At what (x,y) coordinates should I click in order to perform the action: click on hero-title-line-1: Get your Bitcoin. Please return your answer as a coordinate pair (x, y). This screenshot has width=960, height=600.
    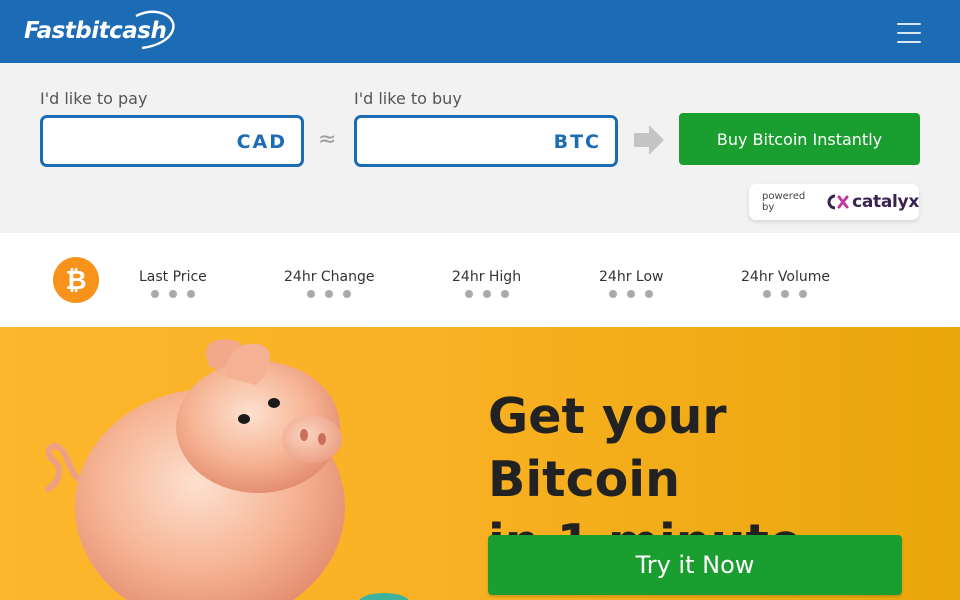
    Looking at the image, I should click on (607, 448).